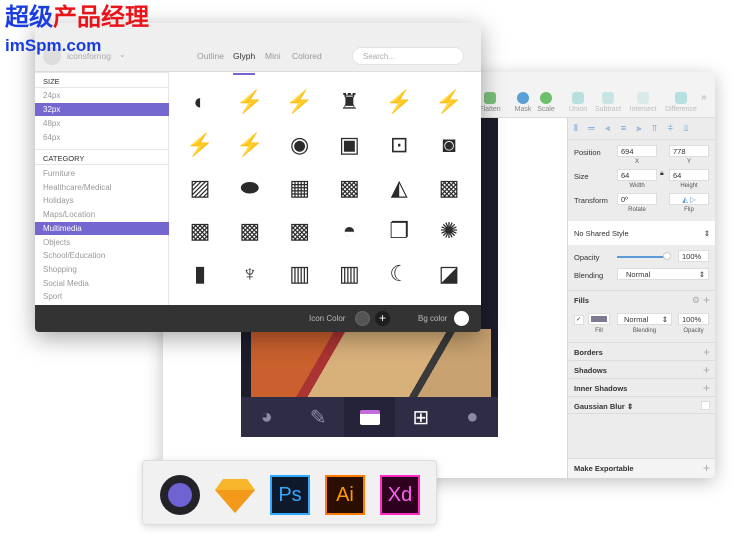 This screenshot has width=750, height=558. I want to click on sketch-app-icon, so click(235, 495).